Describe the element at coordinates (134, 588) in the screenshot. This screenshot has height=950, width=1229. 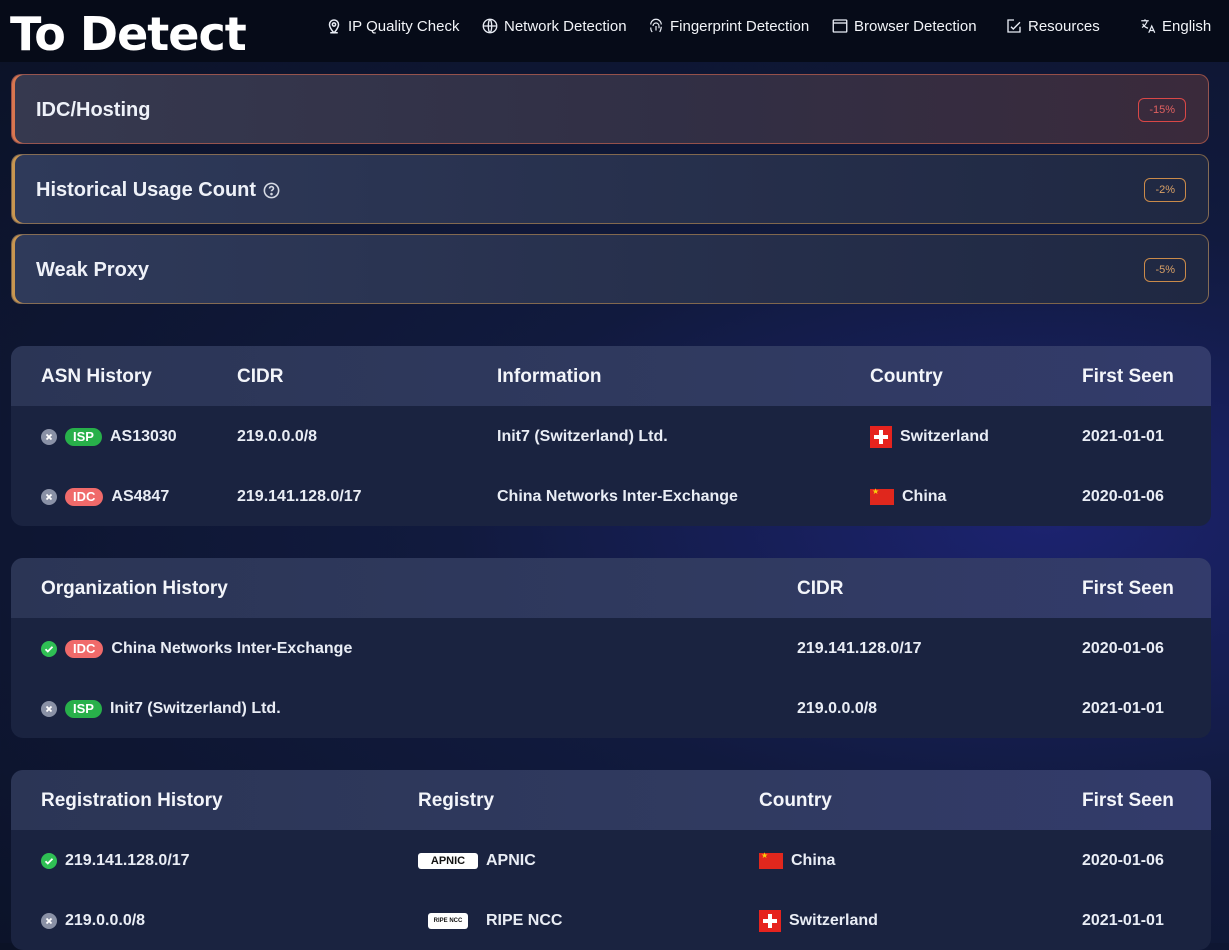
I see `column-header: Organization History` at that location.